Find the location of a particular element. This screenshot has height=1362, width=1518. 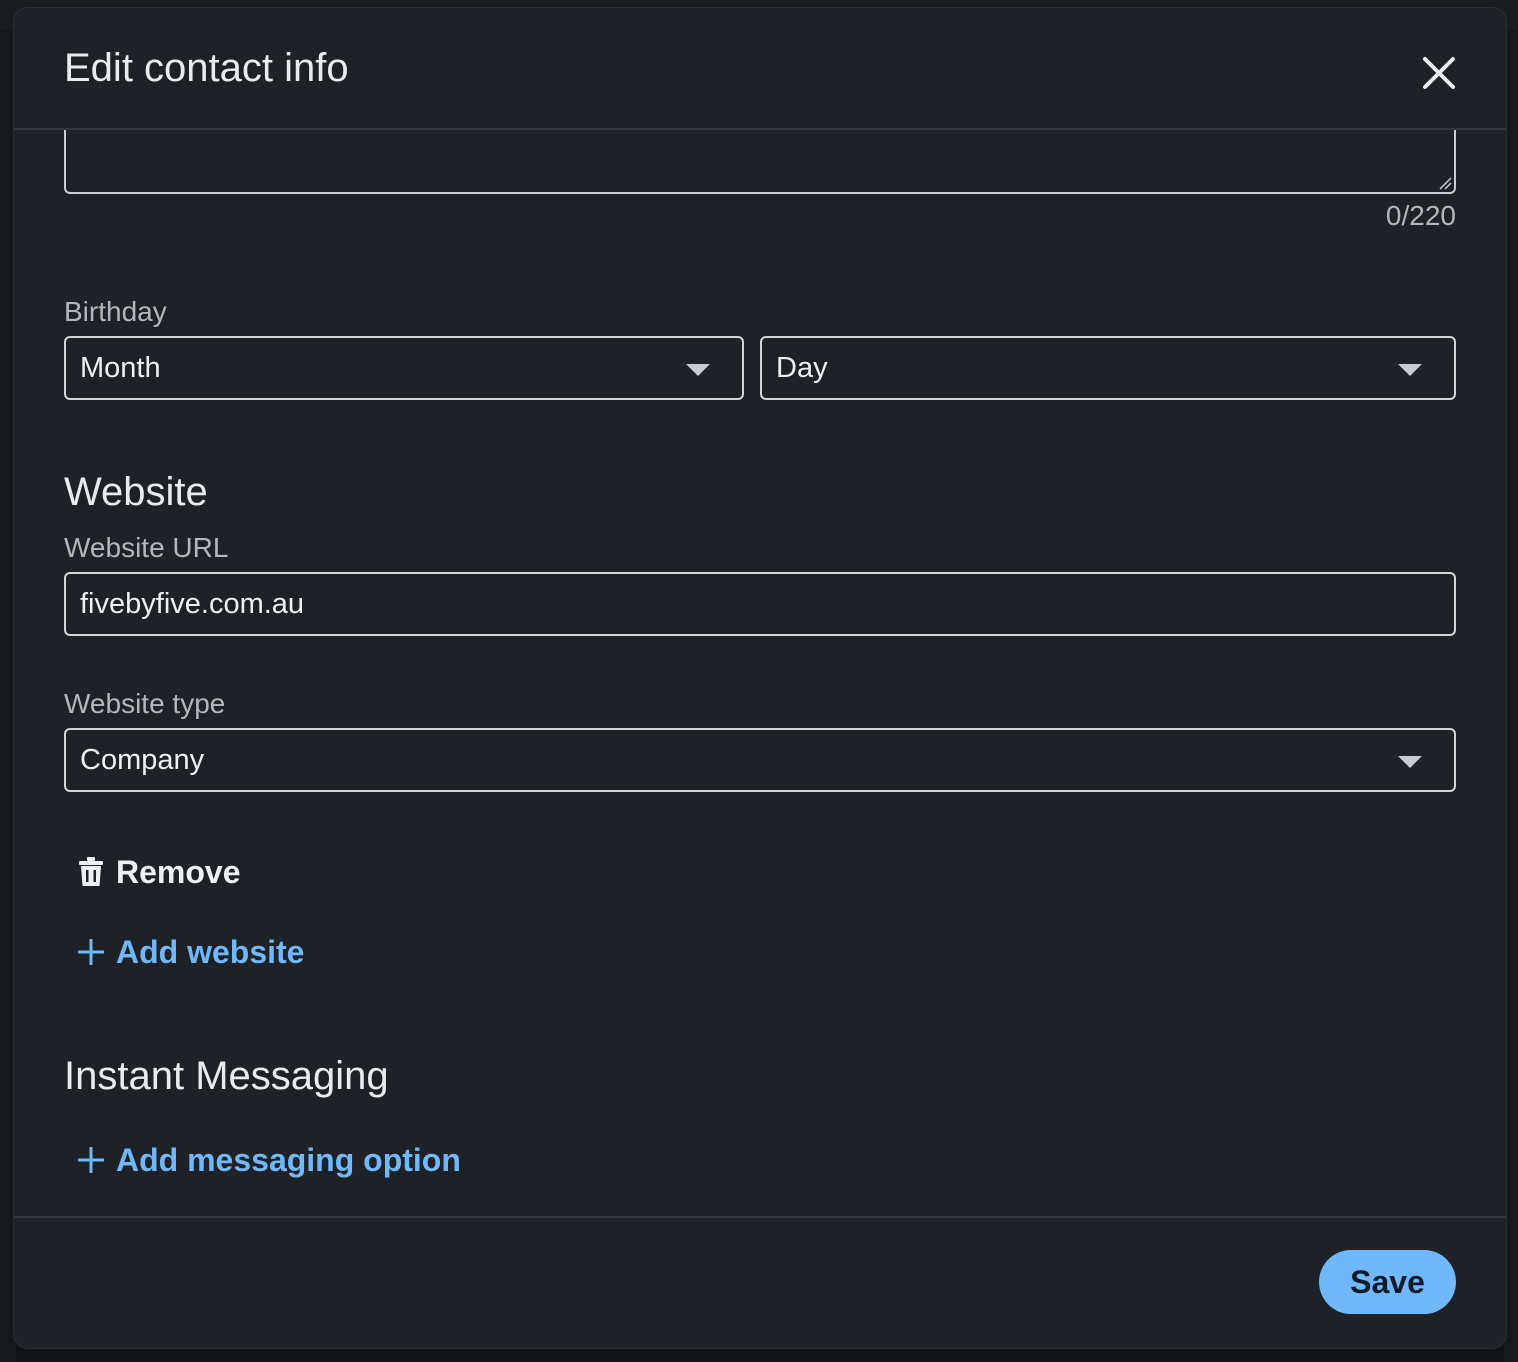

remove-website-button: Remove is located at coordinates (159, 872).